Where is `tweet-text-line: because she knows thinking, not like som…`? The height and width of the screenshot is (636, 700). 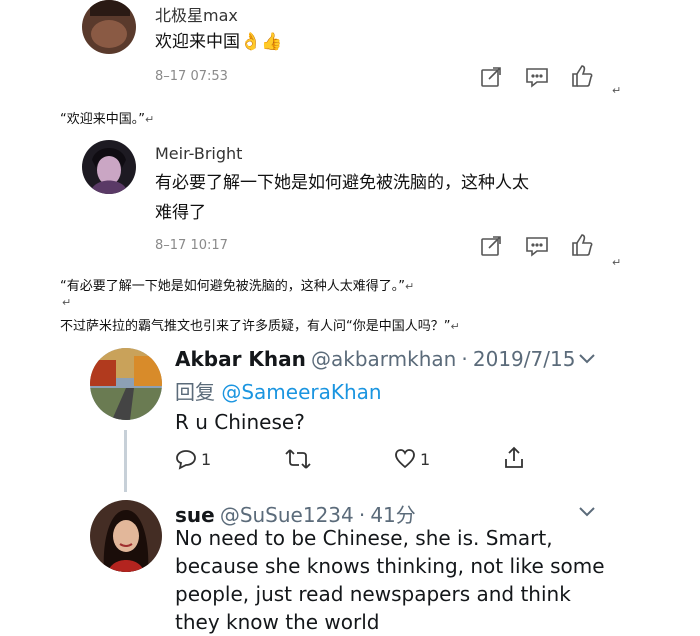 tweet-text-line: because she knows thinking, not like som… is located at coordinates (390, 566).